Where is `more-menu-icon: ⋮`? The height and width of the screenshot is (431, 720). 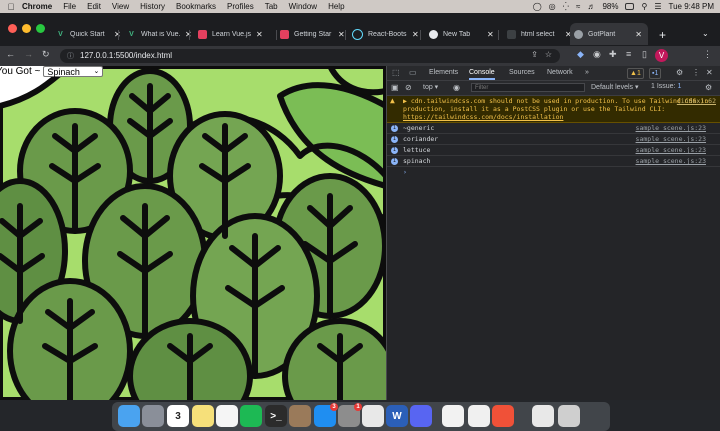 more-menu-icon: ⋮ is located at coordinates (707, 54).